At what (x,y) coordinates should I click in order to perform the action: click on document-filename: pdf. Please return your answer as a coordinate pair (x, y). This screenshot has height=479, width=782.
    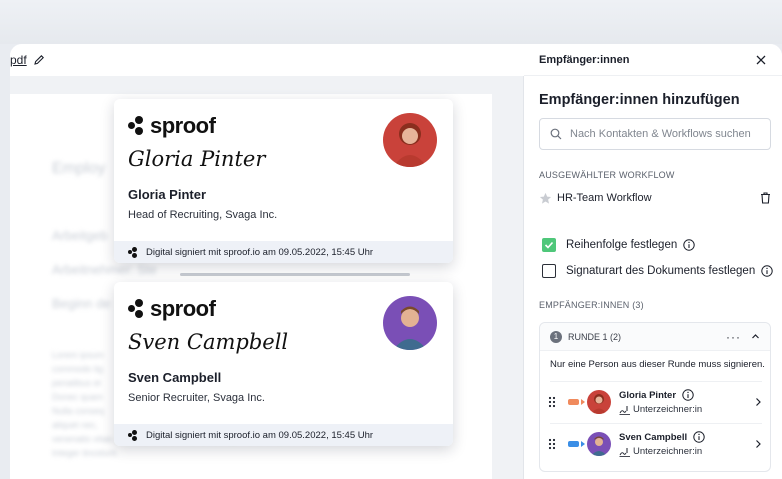
    Looking at the image, I should click on (18, 60).